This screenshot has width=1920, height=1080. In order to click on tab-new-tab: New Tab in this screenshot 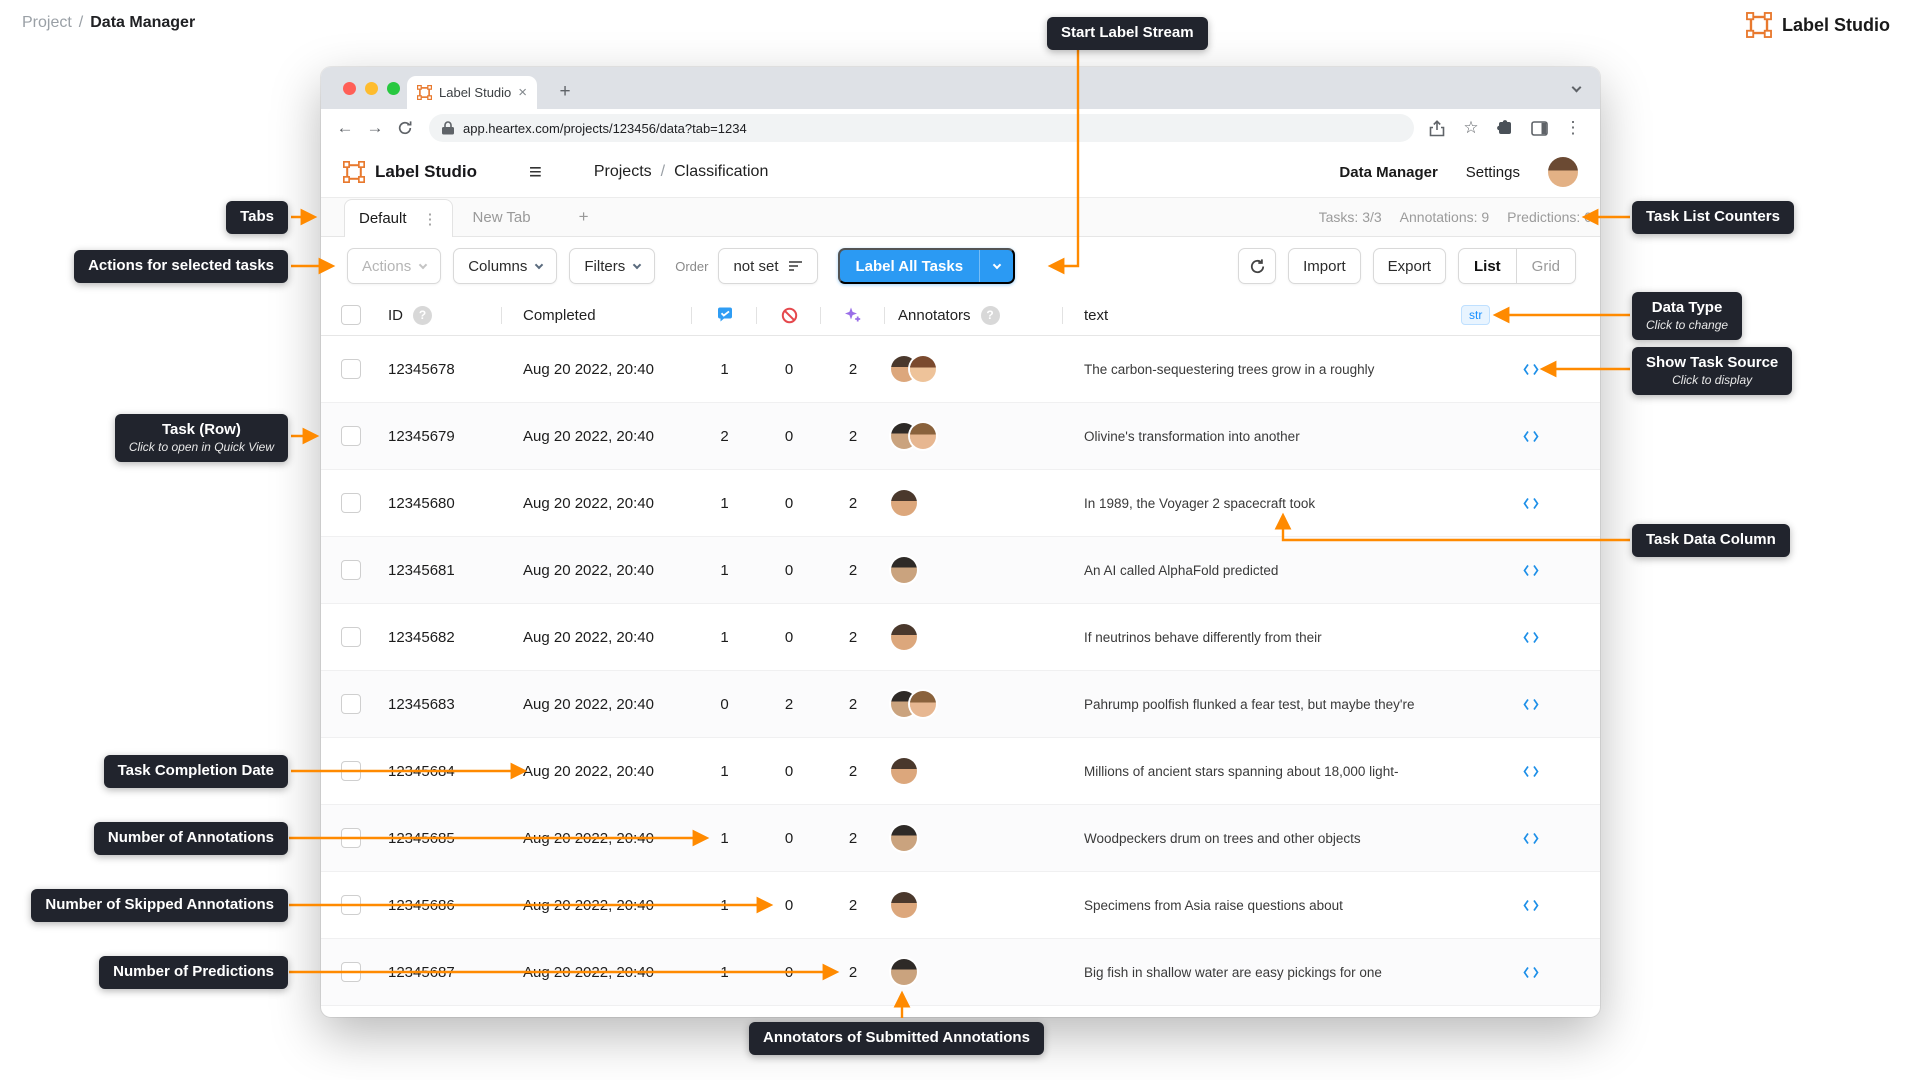, I will do `click(502, 217)`.